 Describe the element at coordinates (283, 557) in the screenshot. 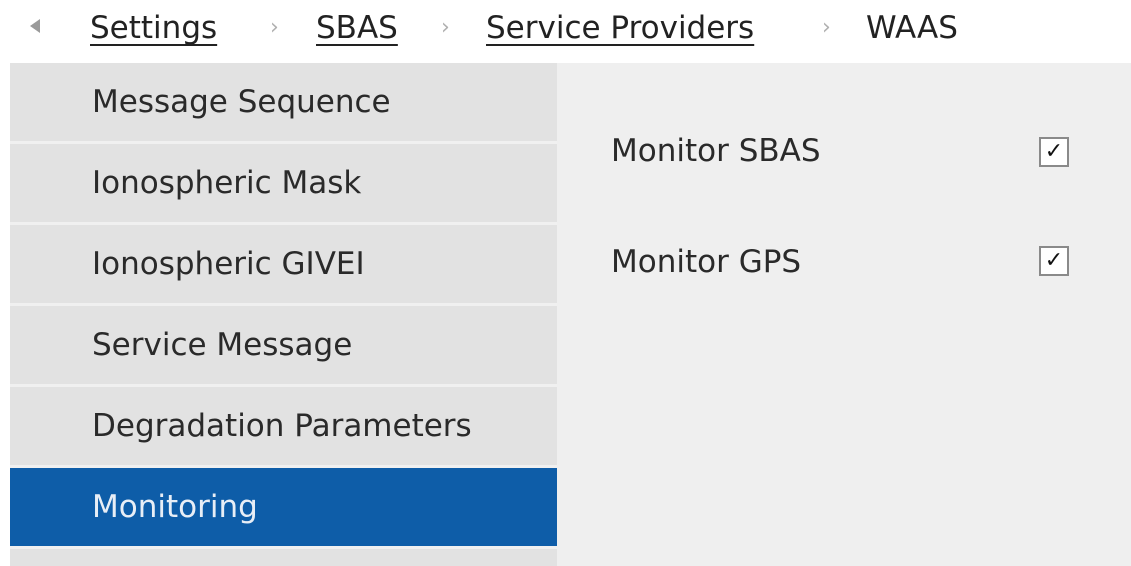

I see `sidebar-item-partial` at that location.